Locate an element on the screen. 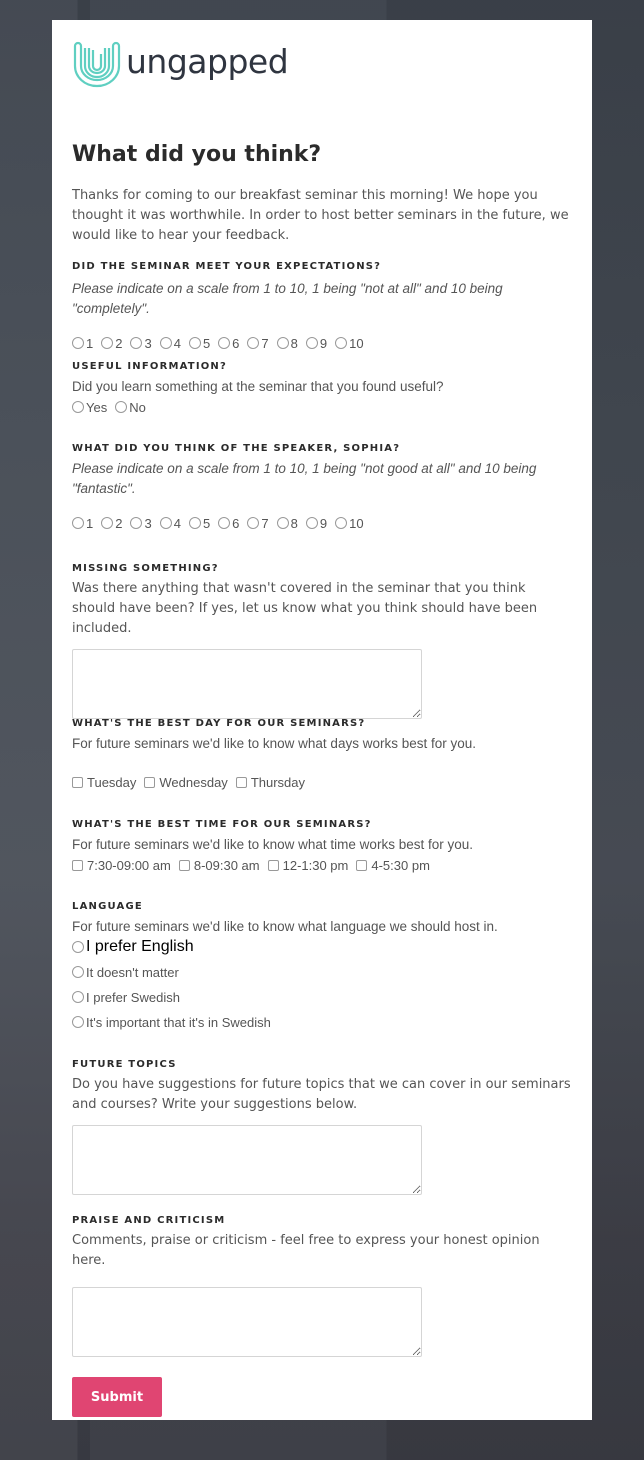 The width and height of the screenshot is (644, 1460). speaker-option-9: 9 is located at coordinates (316, 523).